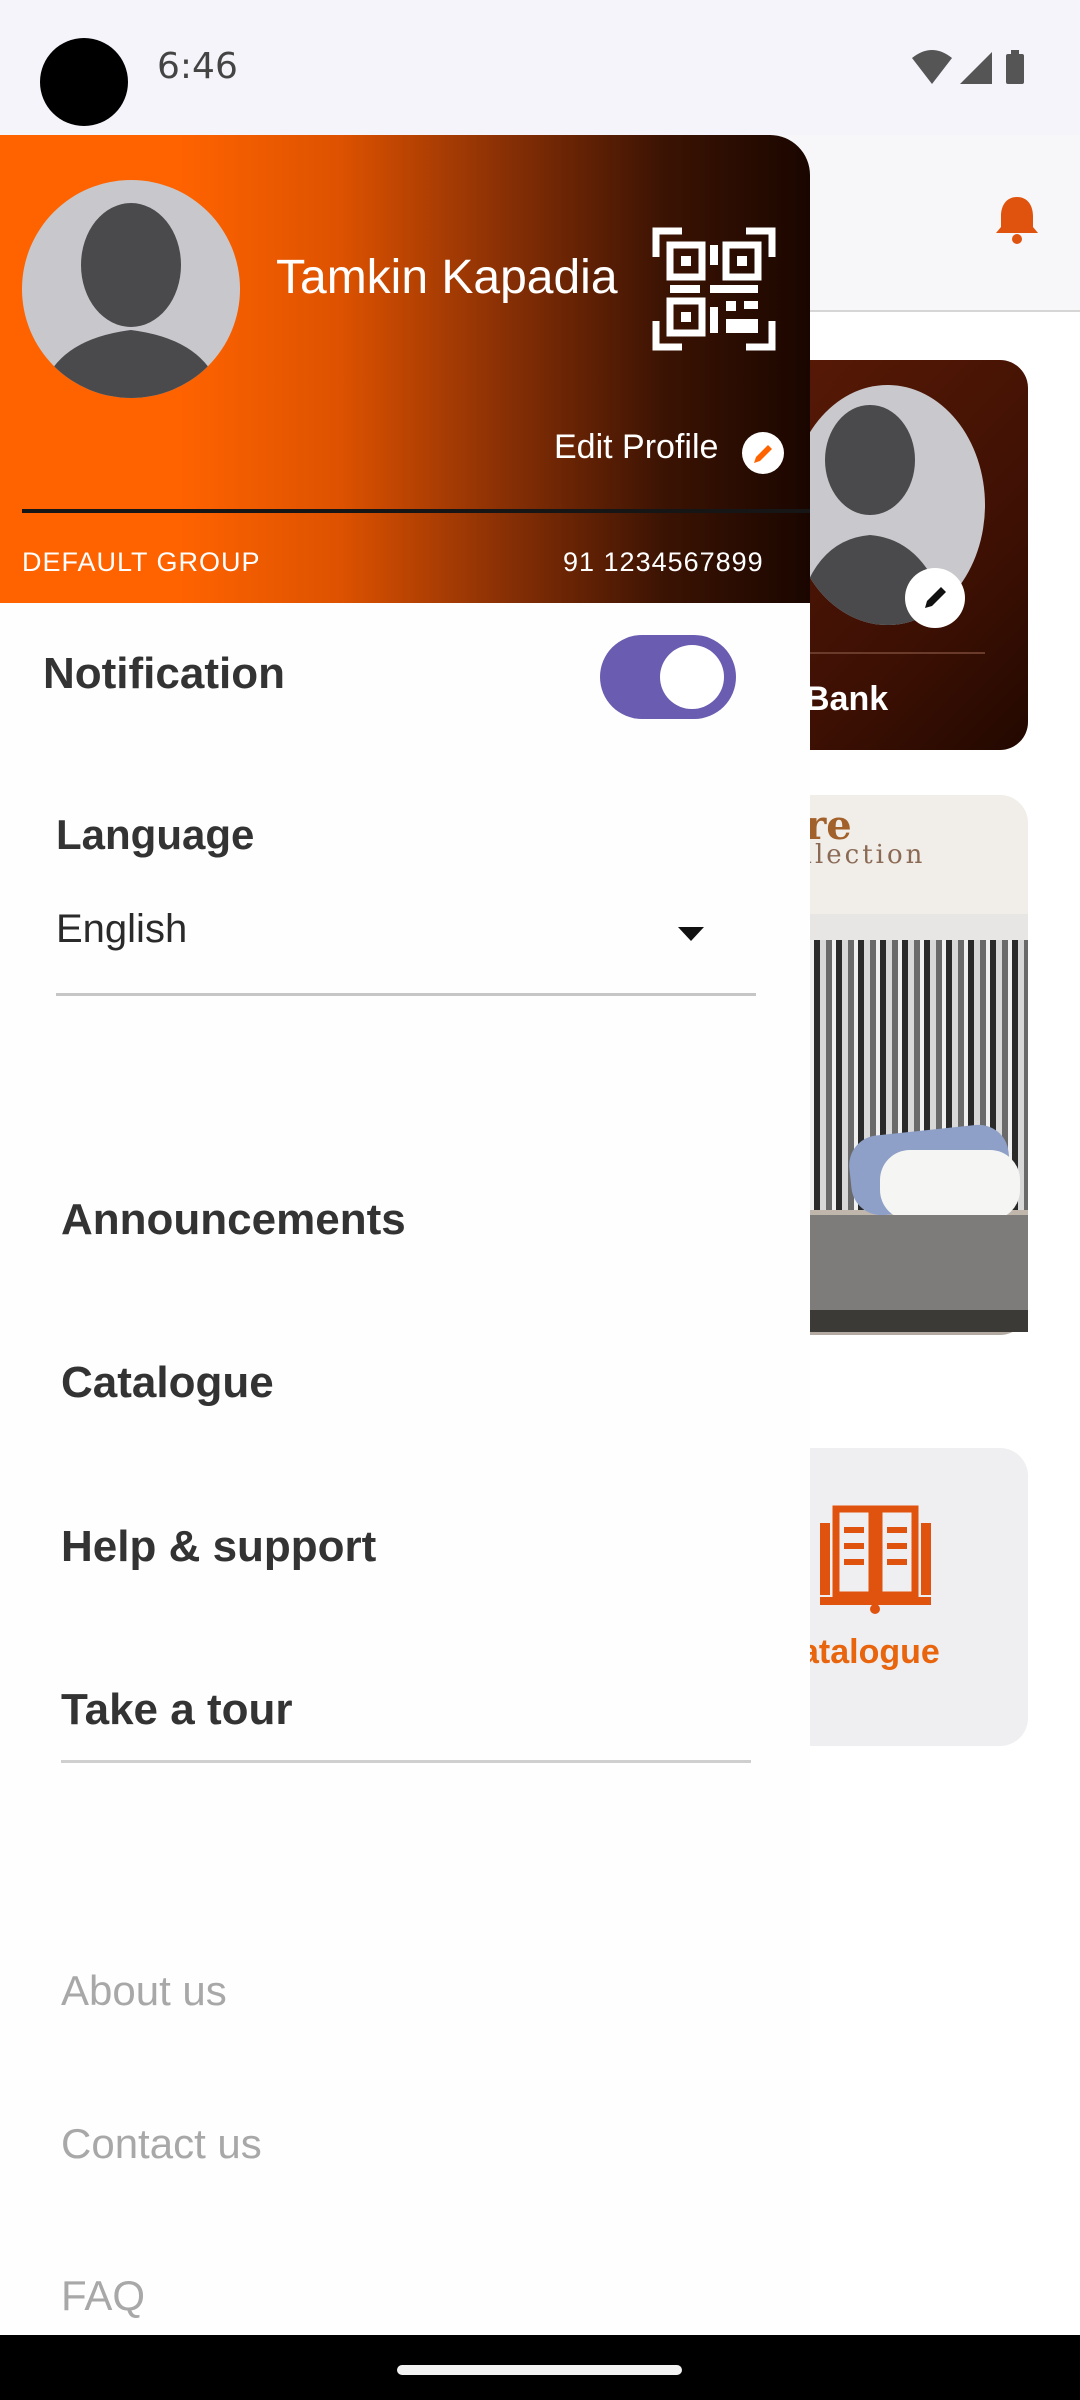 The height and width of the screenshot is (2400, 1080). What do you see at coordinates (176, 1710) in the screenshot?
I see `menu-item-take-a-tour: Take a tour` at bounding box center [176, 1710].